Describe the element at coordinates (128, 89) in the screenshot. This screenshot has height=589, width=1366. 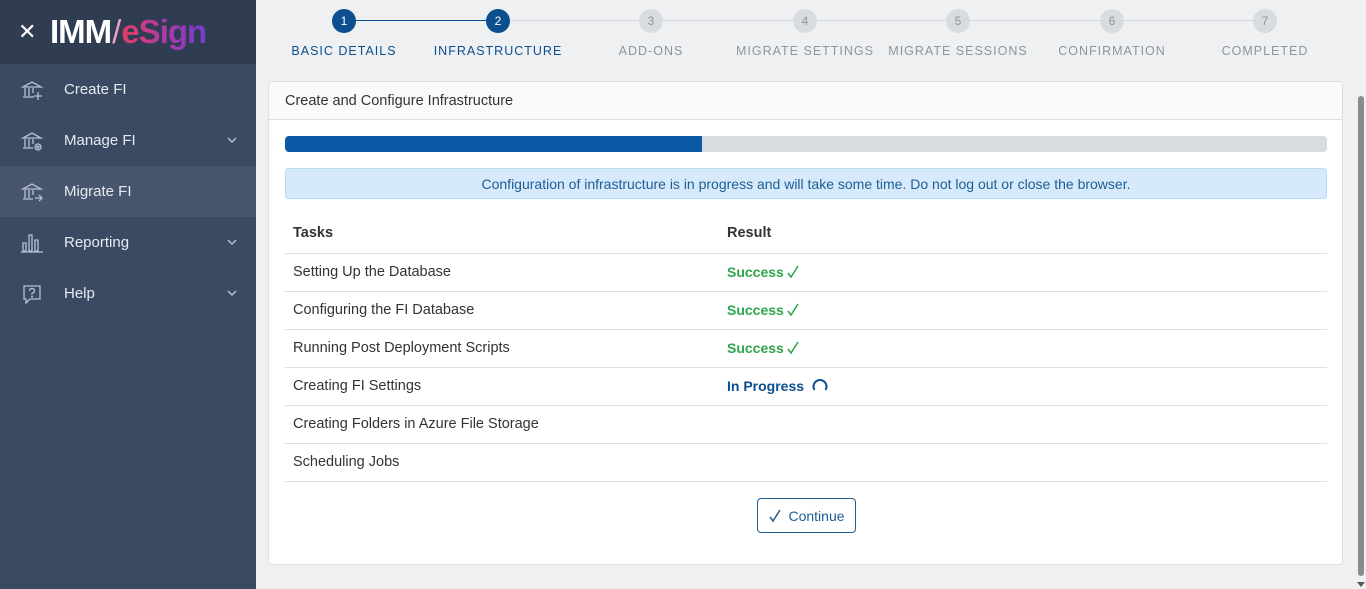
I see `sidebar-item-create-fi: Create FI` at that location.